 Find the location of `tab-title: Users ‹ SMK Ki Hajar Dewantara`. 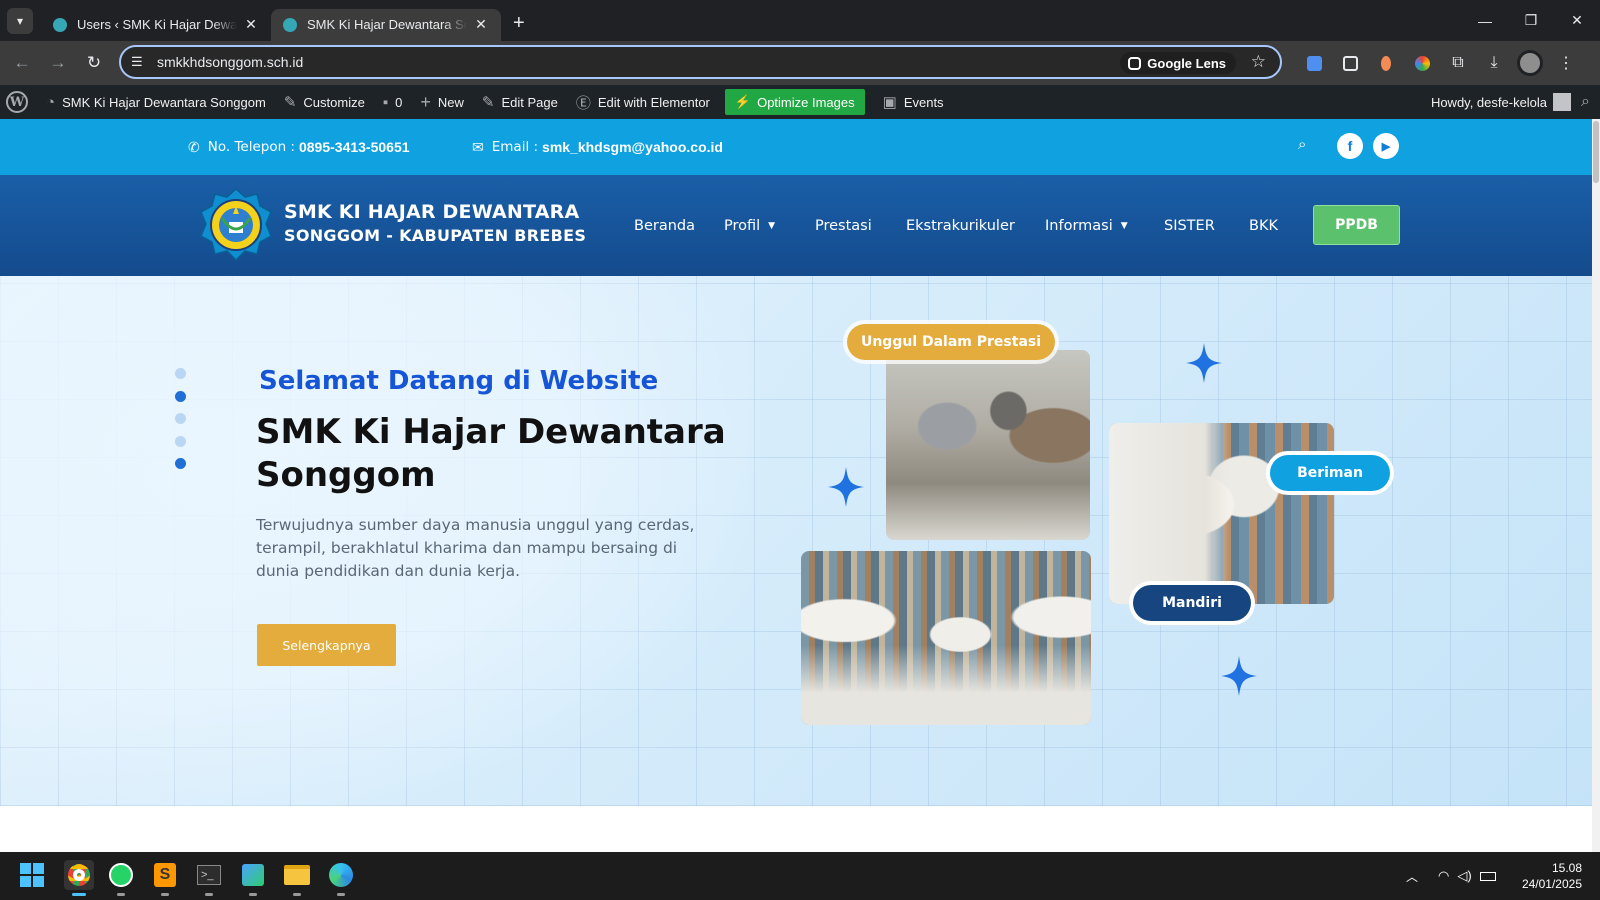

tab-title: Users ‹ SMK Ki Hajar Dewantara is located at coordinates (157, 24).